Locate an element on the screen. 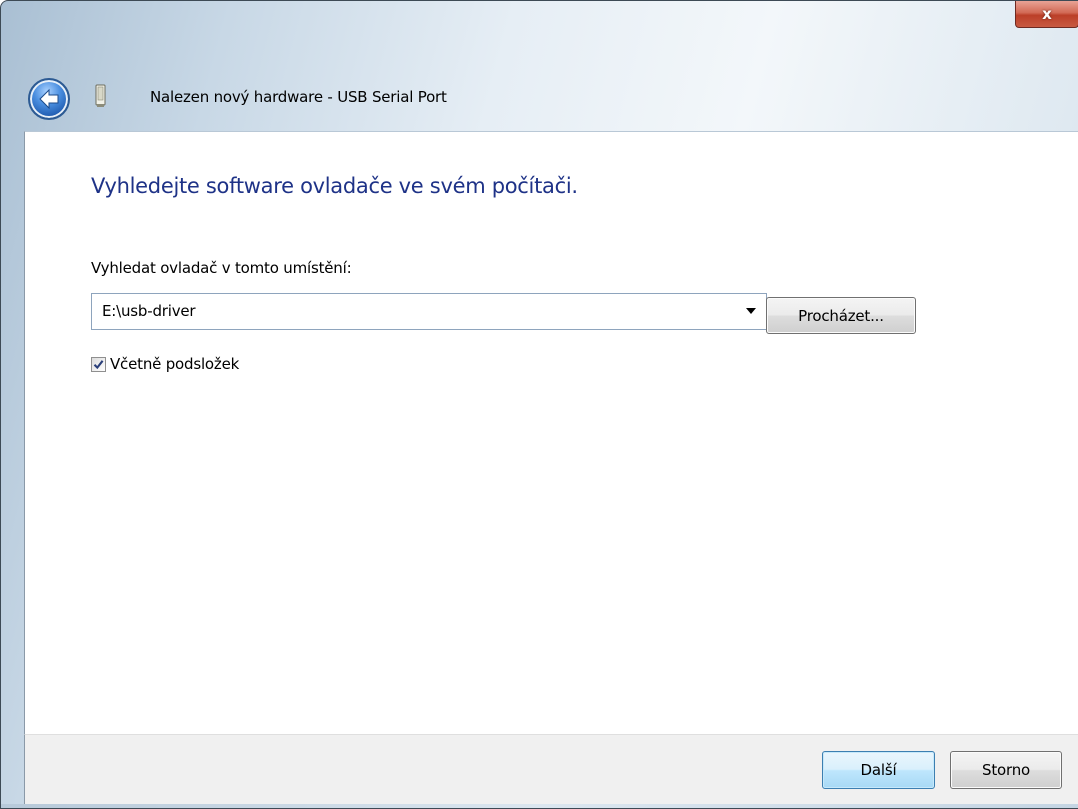 The width and height of the screenshot is (1078, 809). include-subfolders-checkbox is located at coordinates (98, 364).